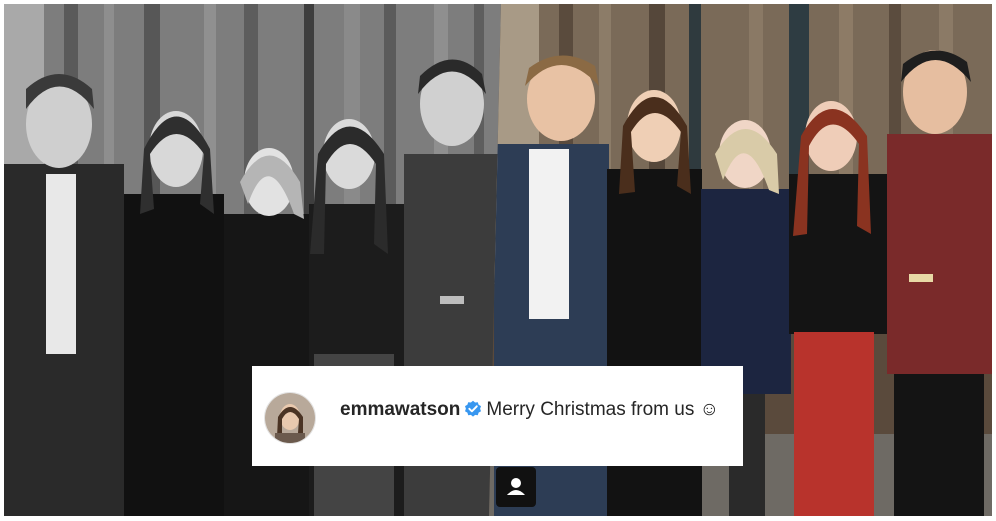  I want to click on tagged-users-button, so click(516, 487).